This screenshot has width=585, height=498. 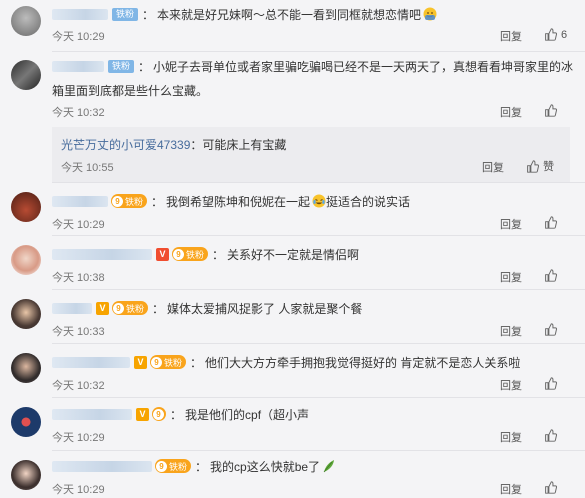 I want to click on fan-badge: 9, so click(x=159, y=414).